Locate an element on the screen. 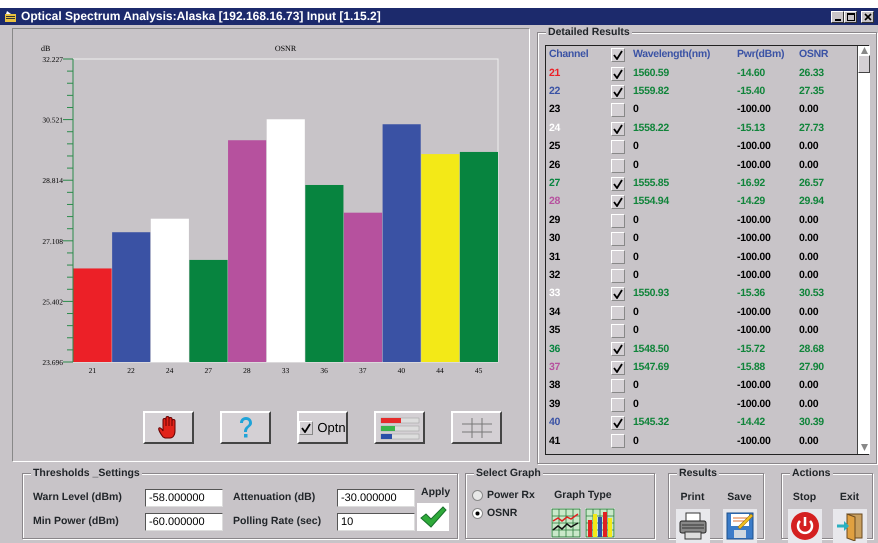 This screenshot has width=878, height=543. table-cell-text: 1555.85 is located at coordinates (651, 184).